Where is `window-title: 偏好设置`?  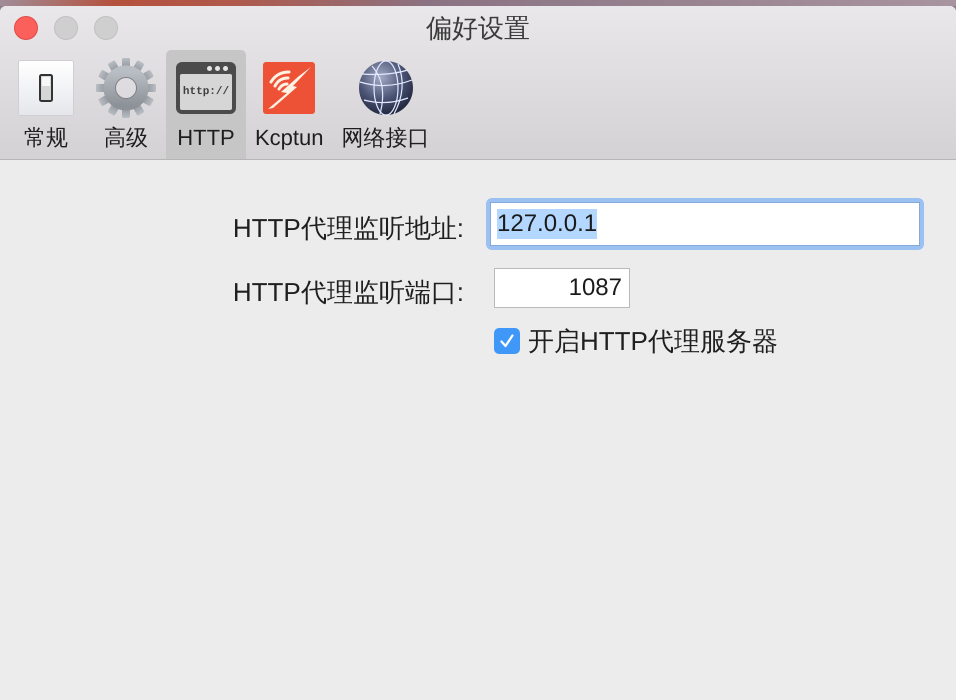 window-title: 偏好设置 is located at coordinates (478, 28).